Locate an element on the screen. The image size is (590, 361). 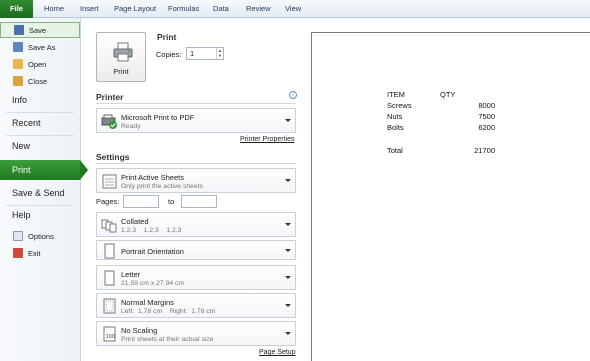
tab-review: Review is located at coordinates (258, 9).